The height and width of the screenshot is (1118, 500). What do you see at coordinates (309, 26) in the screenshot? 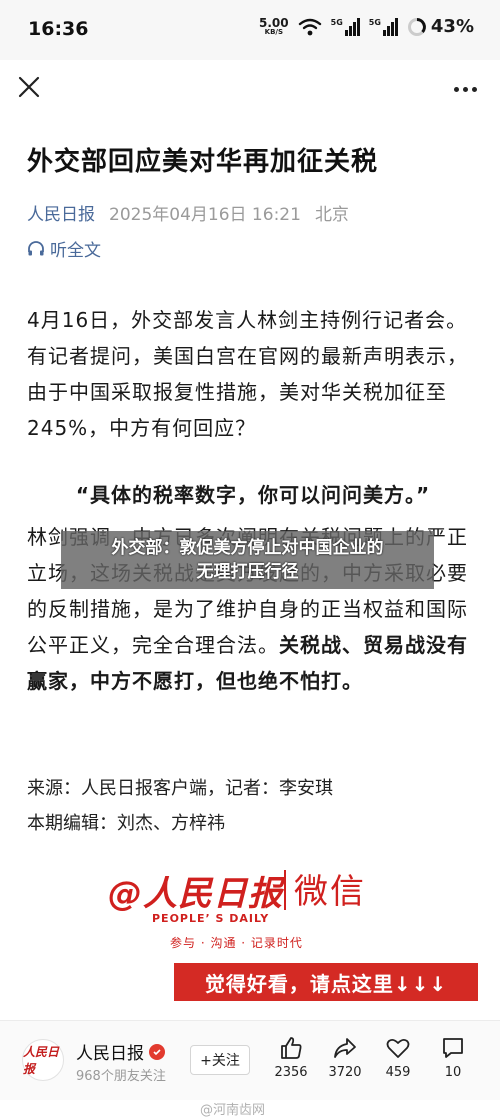
I see `wifi-icon` at bounding box center [309, 26].